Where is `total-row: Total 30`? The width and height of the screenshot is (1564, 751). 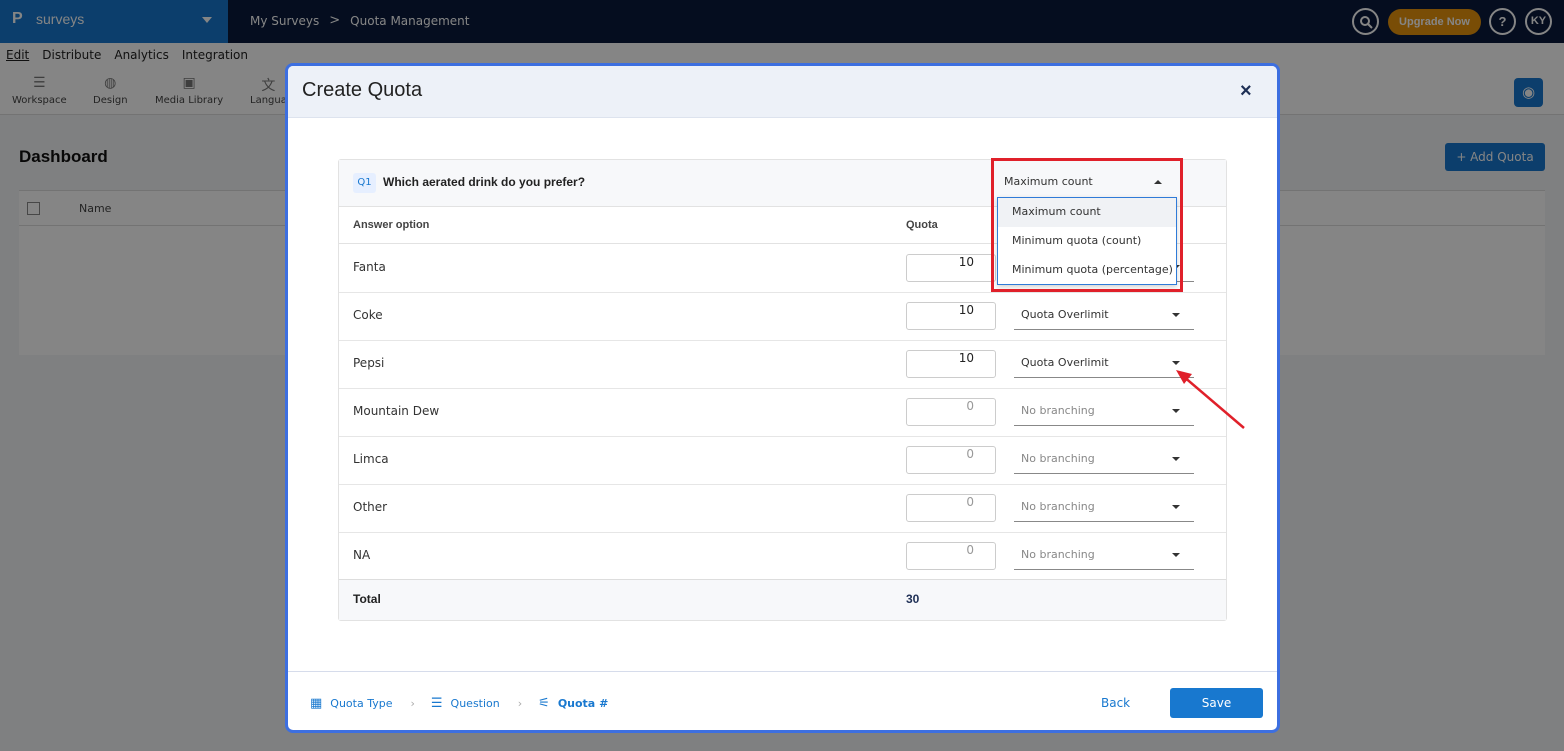
total-row: Total 30 is located at coordinates (782, 599).